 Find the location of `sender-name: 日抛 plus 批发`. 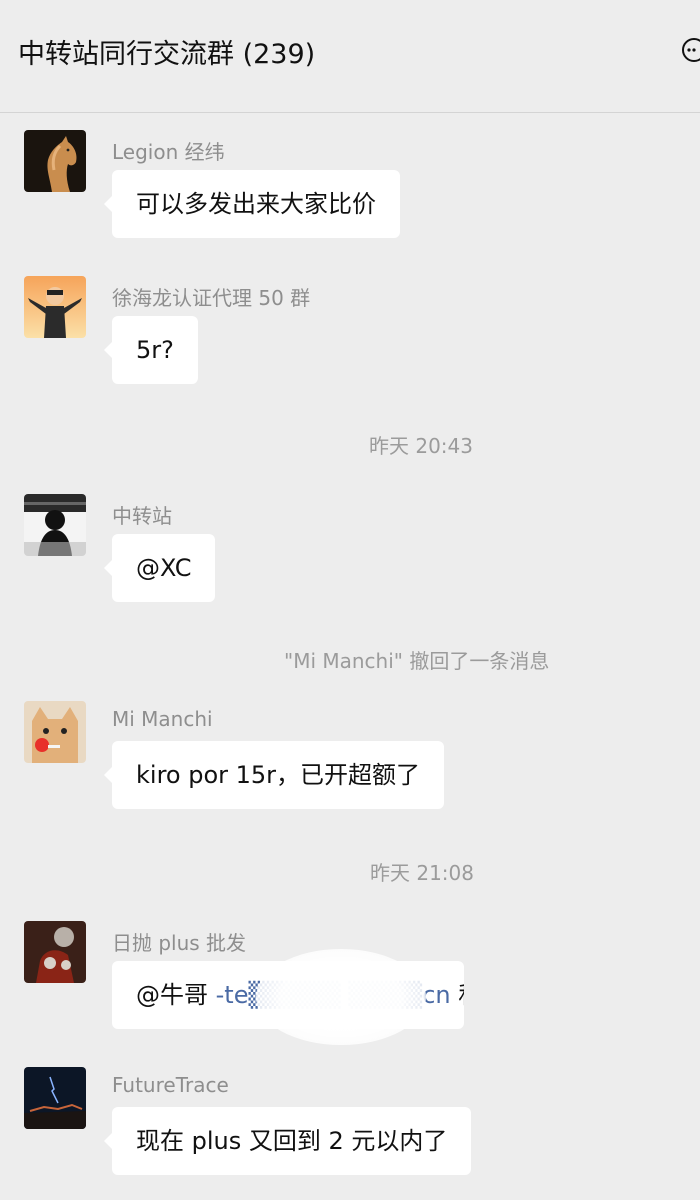

sender-name: 日抛 plus 批发 is located at coordinates (179, 943).